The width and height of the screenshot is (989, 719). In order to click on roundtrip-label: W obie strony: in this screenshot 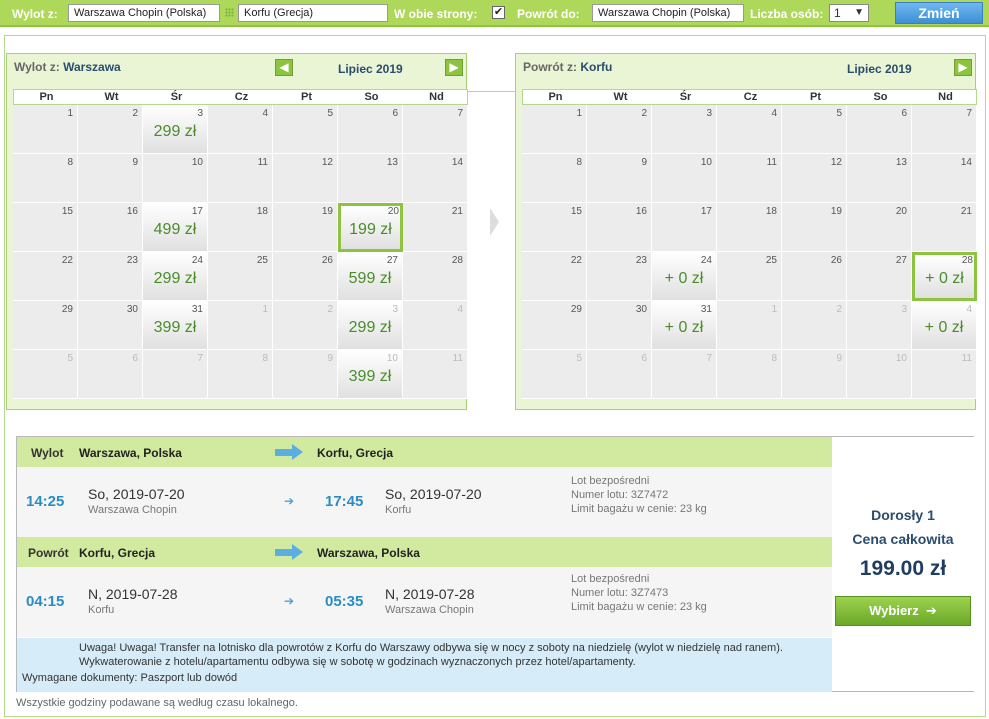, I will do `click(436, 14)`.